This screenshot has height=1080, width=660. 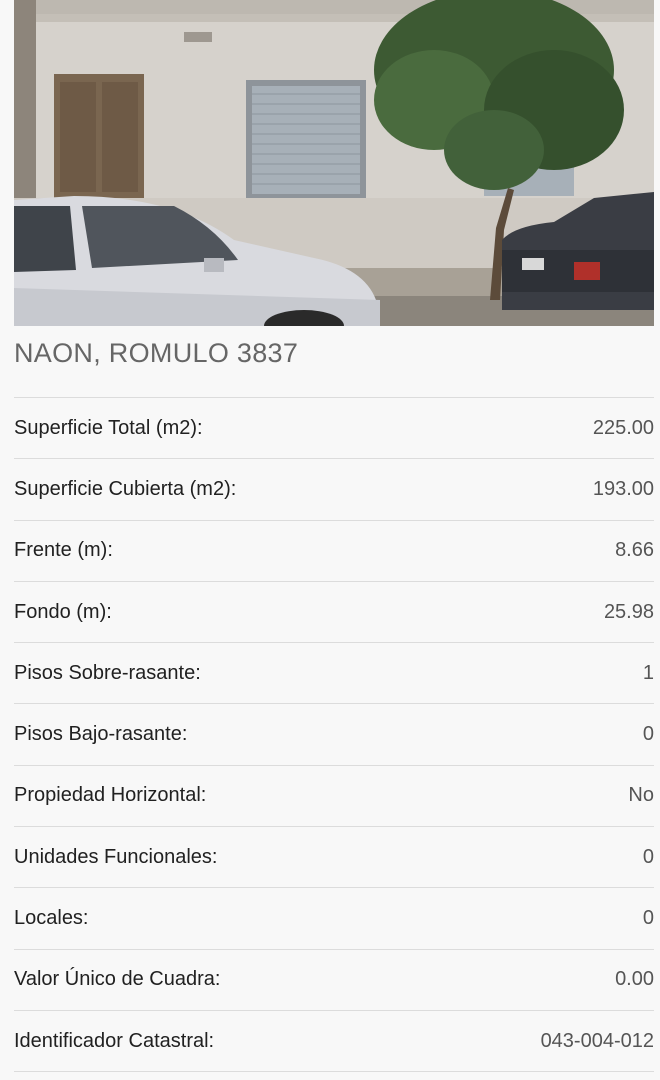 I want to click on detail-value: 25.98, so click(x=628, y=611).